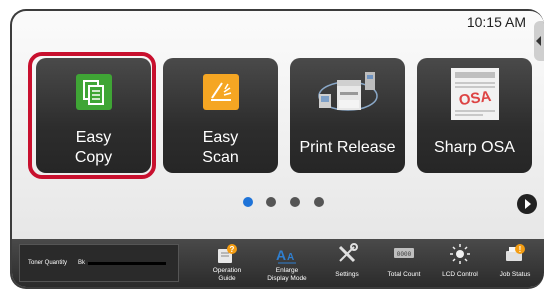  I want to click on toner-indicator: Toner Quantity Bk, so click(99, 263).